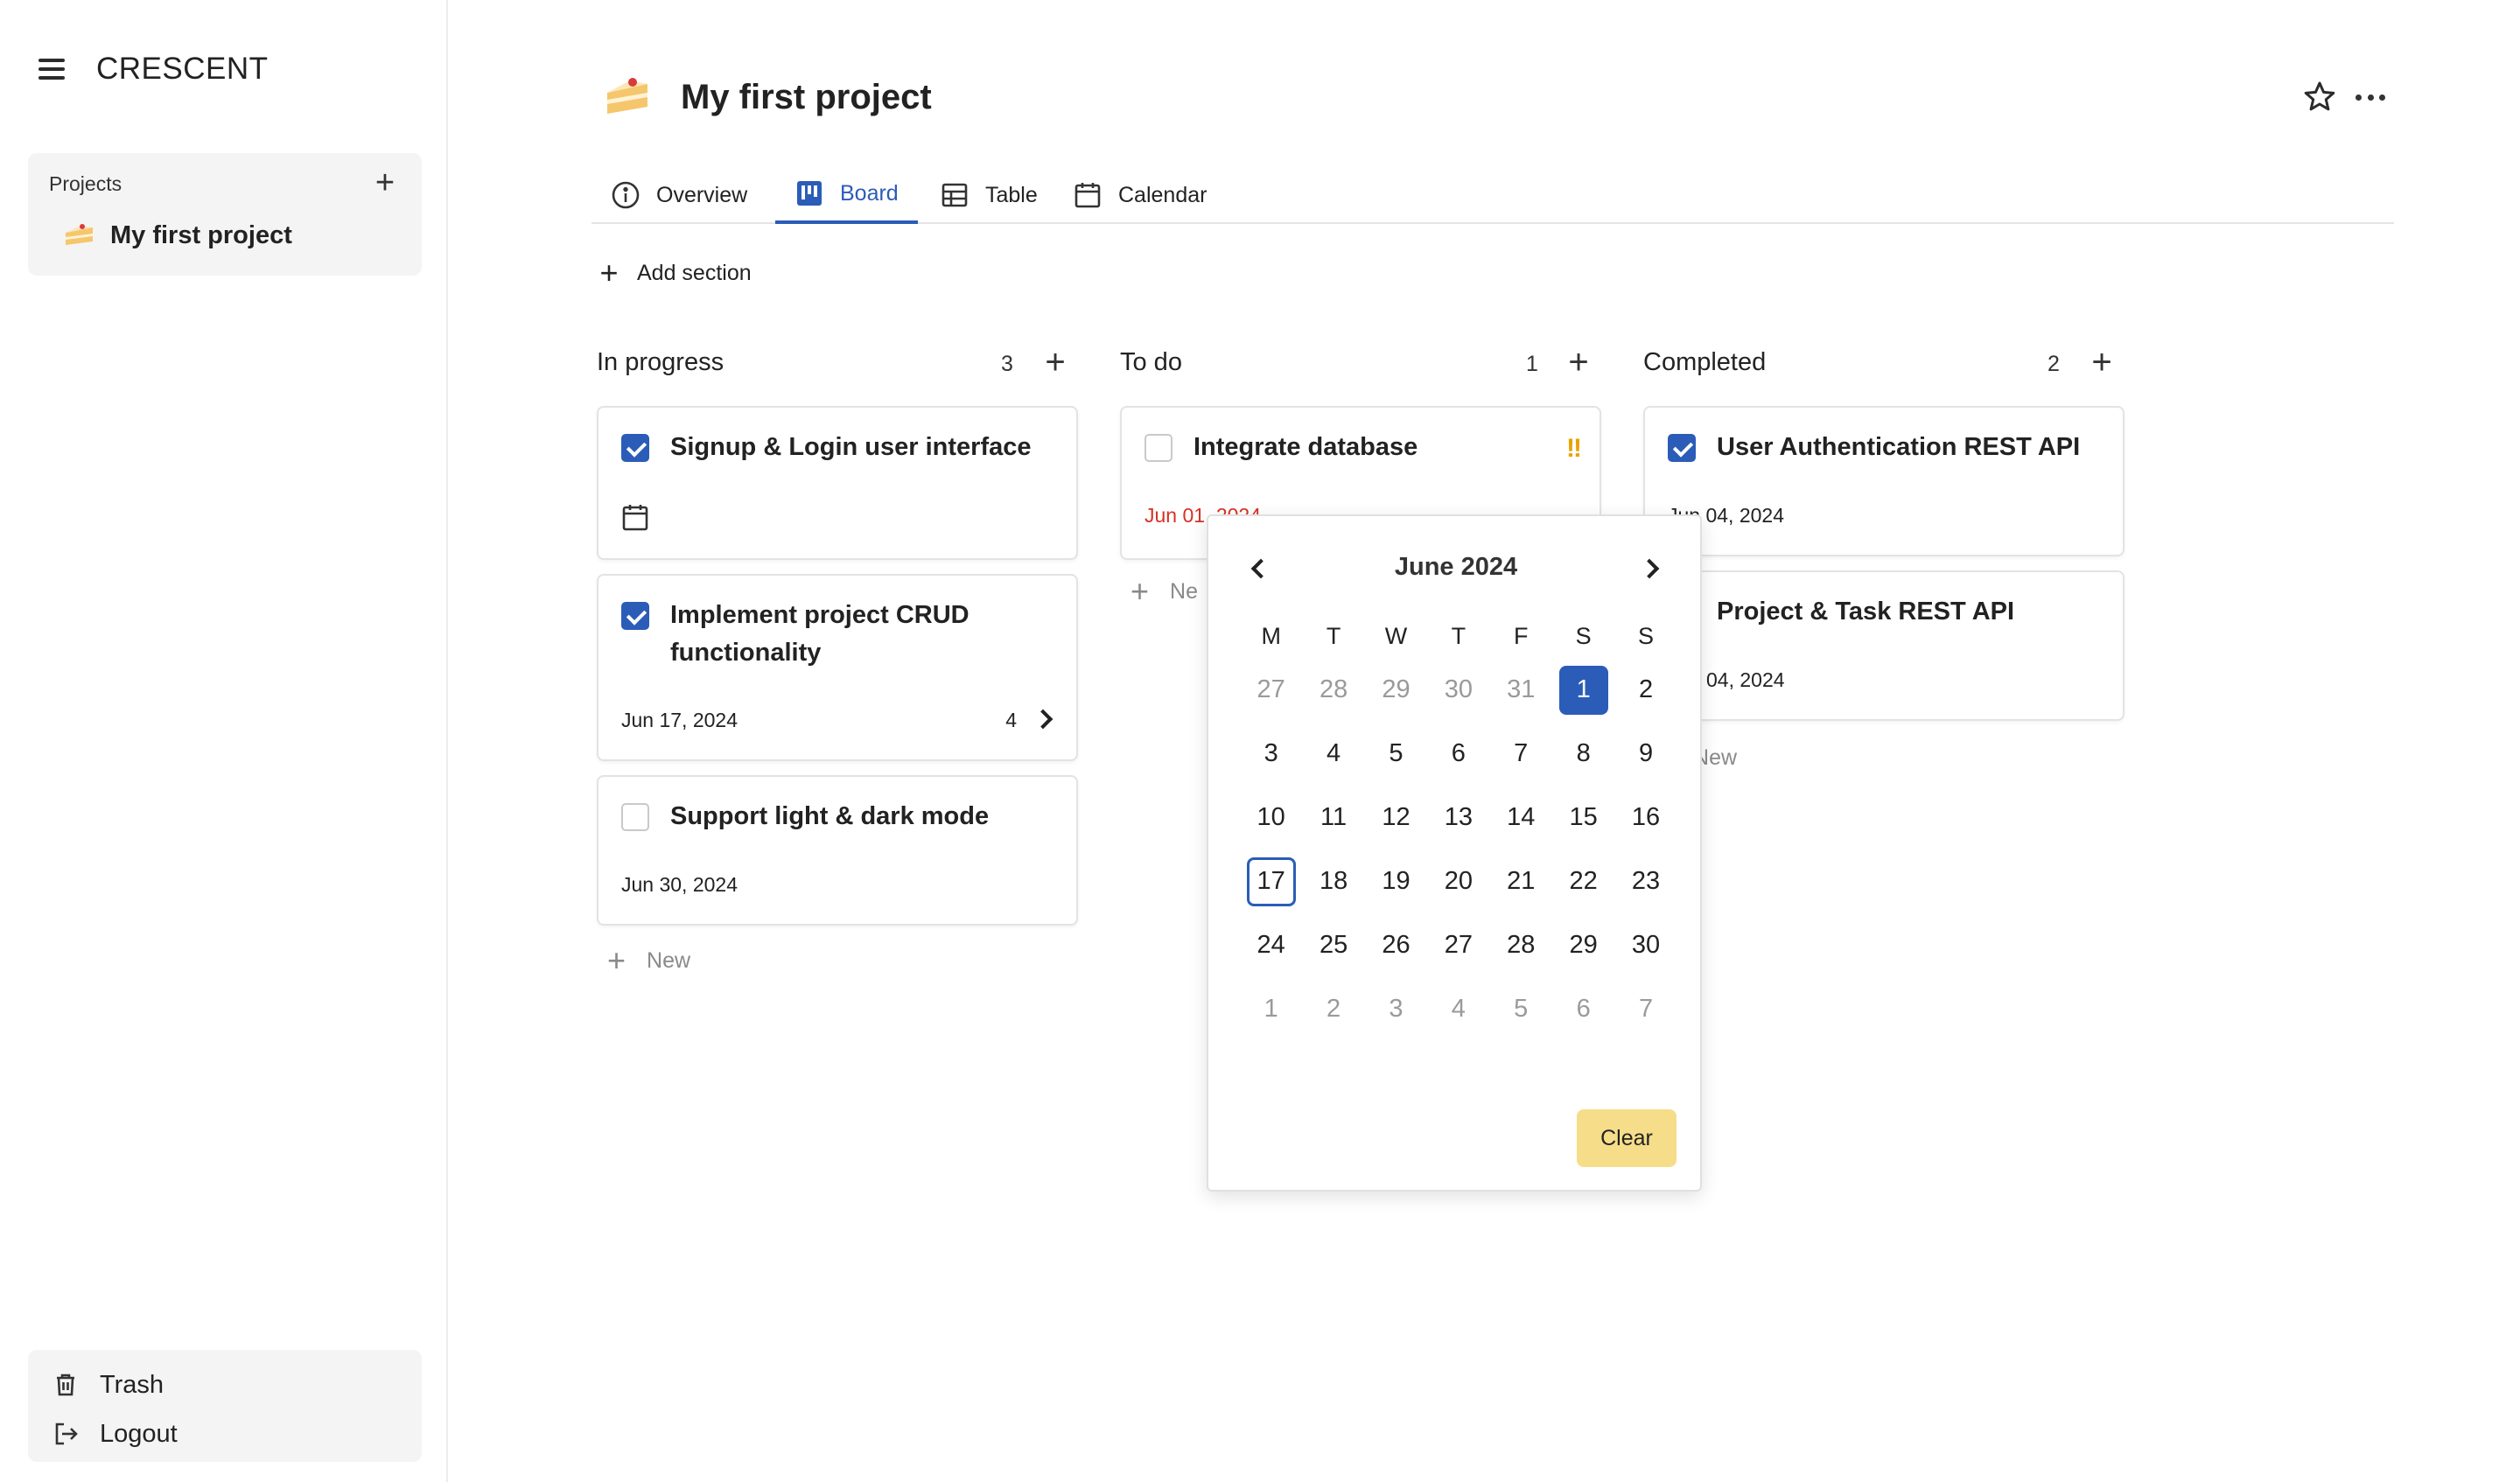 This screenshot has width=2520, height=1482. Describe the element at coordinates (1626, 1138) in the screenshot. I see `clear-date-button: Clear` at that location.